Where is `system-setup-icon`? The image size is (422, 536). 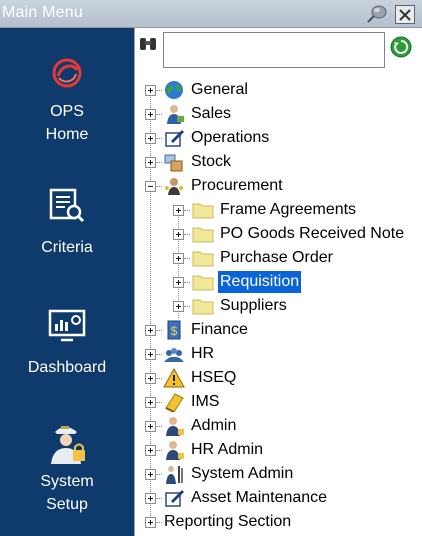
system-setup-icon is located at coordinates (68, 445).